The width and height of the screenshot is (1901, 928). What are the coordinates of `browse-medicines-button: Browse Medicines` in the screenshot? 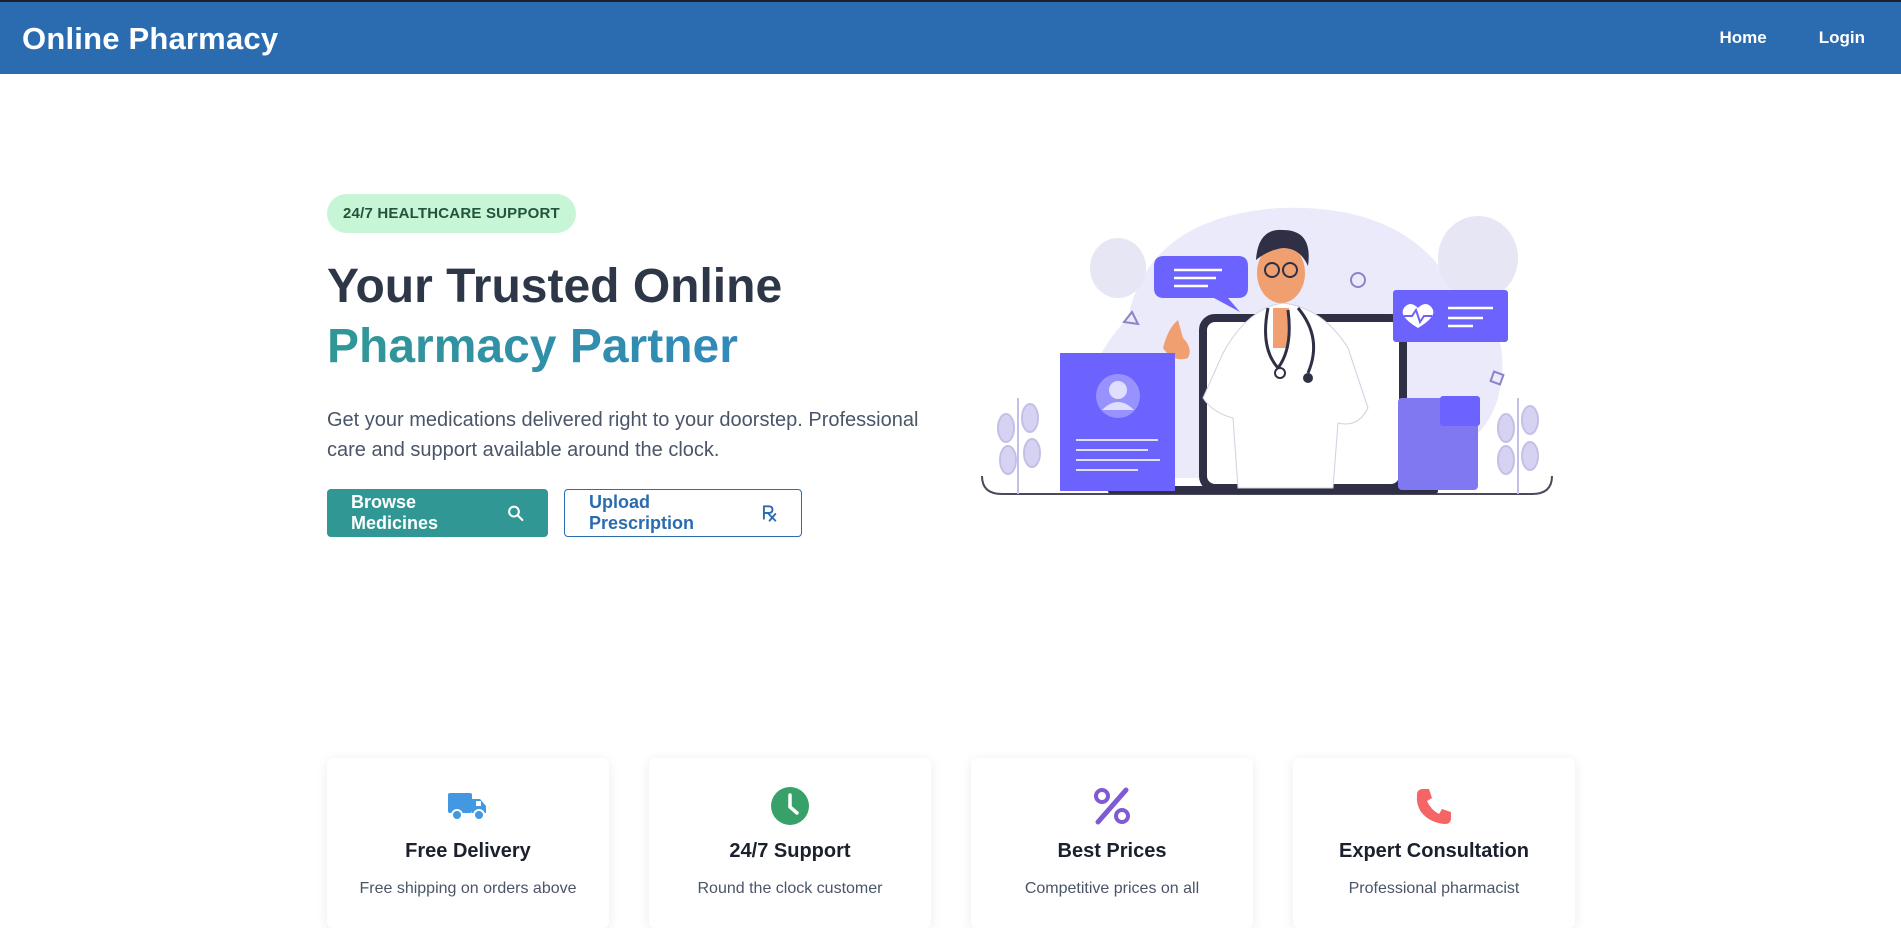 It's located at (437, 513).